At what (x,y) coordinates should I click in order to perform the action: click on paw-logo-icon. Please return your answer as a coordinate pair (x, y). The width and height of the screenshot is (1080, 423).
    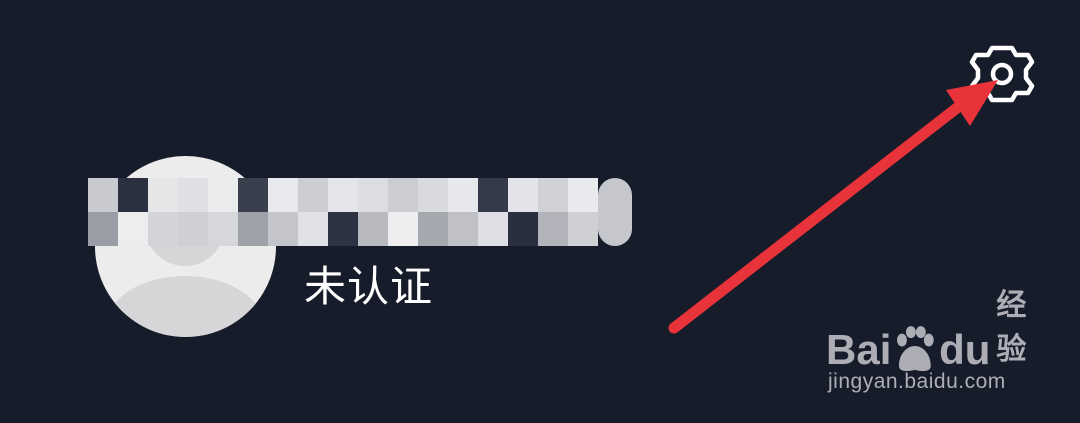
    Looking at the image, I should click on (916, 349).